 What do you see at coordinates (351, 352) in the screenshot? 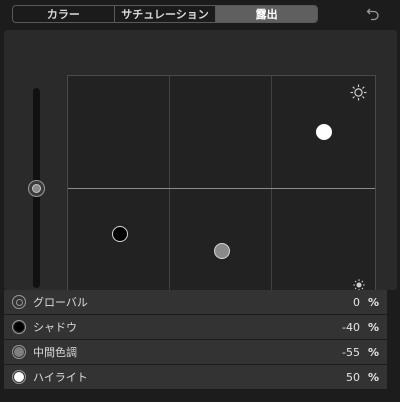
I see `row-value: -55` at bounding box center [351, 352].